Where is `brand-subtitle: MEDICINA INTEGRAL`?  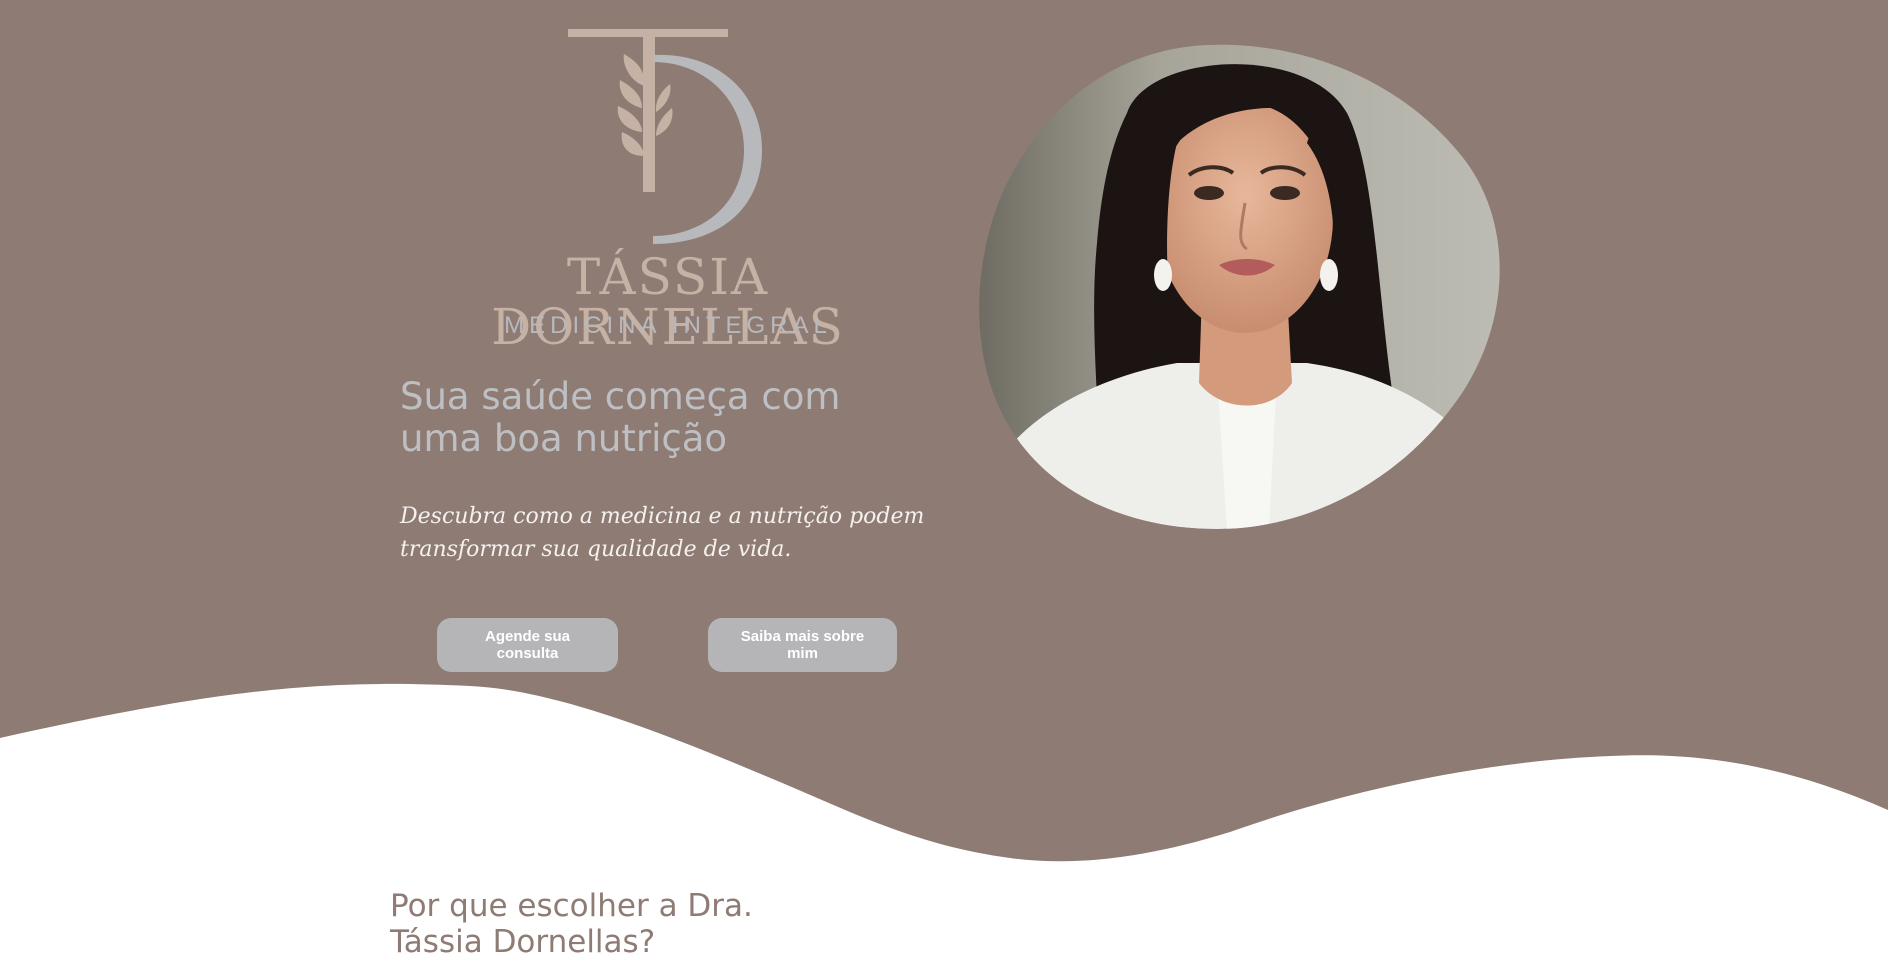 brand-subtitle: MEDICINA INTEGRAL is located at coordinates (668, 325).